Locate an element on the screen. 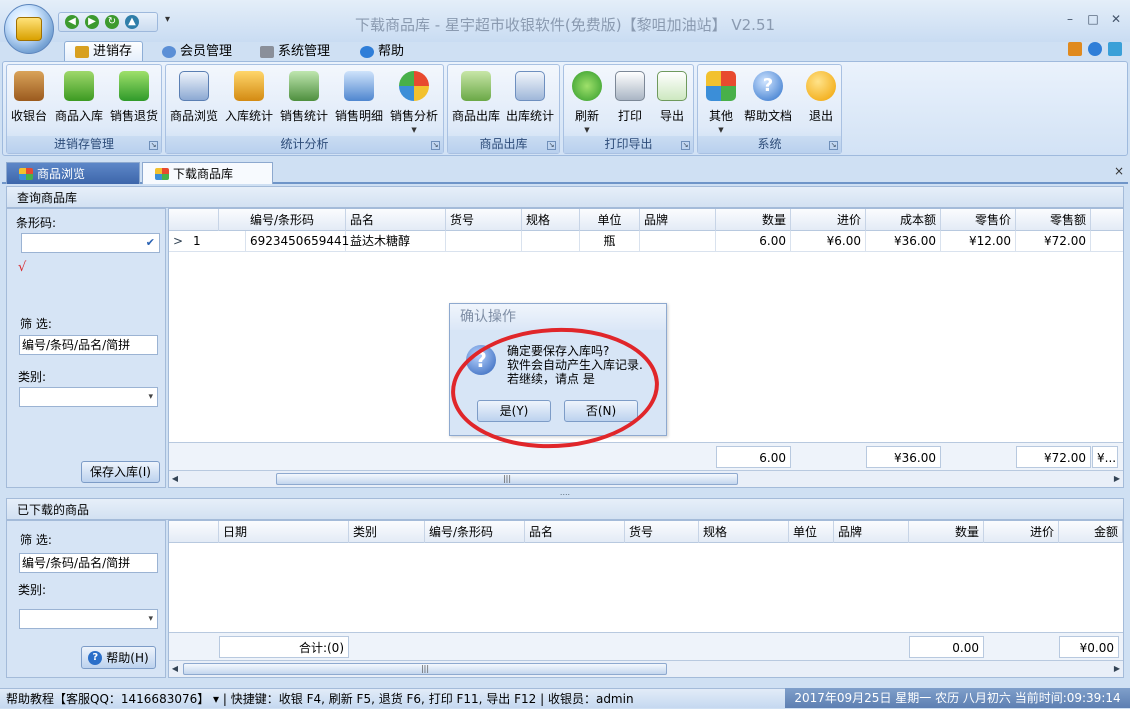 The height and width of the screenshot is (709, 1130). tab-members: 会员管理 is located at coordinates (197, 51).